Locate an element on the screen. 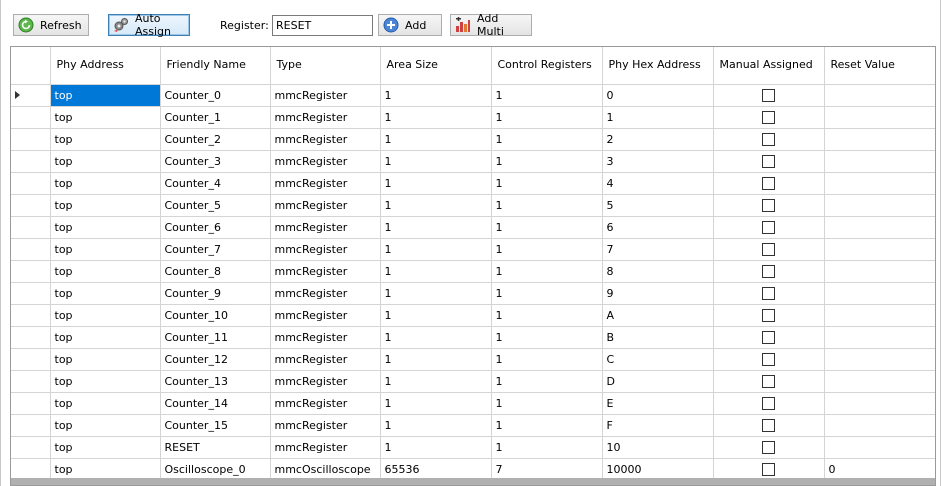  phy-hex-address-cell: 7 is located at coordinates (658, 249).